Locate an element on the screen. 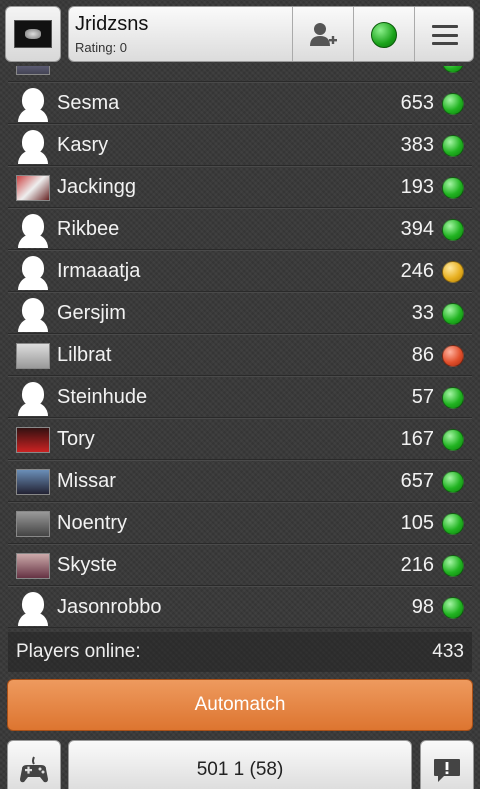  status-button is located at coordinates (383, 34).